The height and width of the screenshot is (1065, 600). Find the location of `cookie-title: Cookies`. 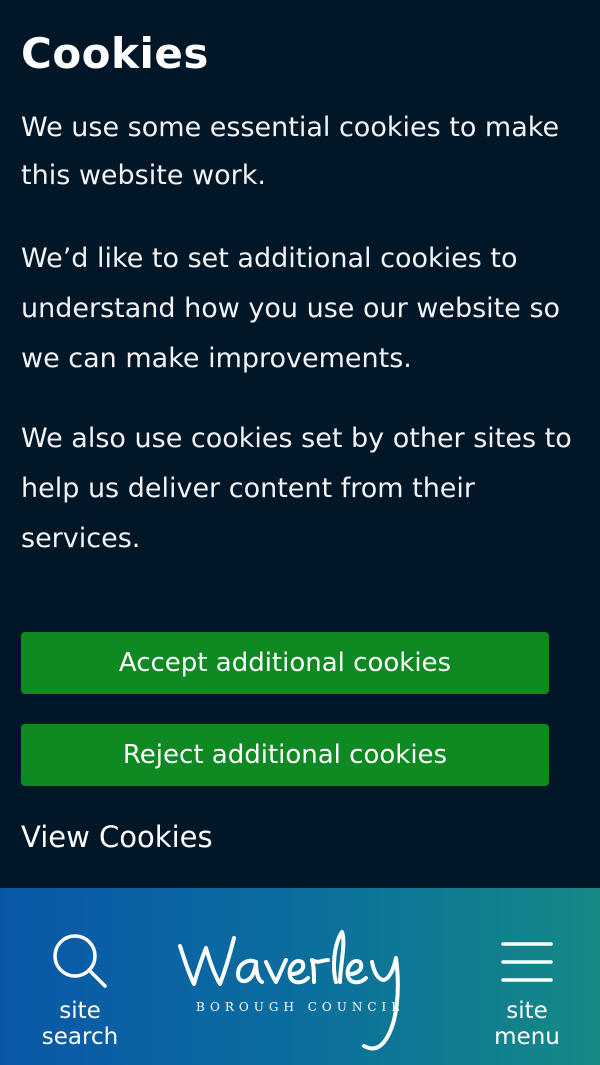

cookie-title: Cookies is located at coordinates (115, 53).